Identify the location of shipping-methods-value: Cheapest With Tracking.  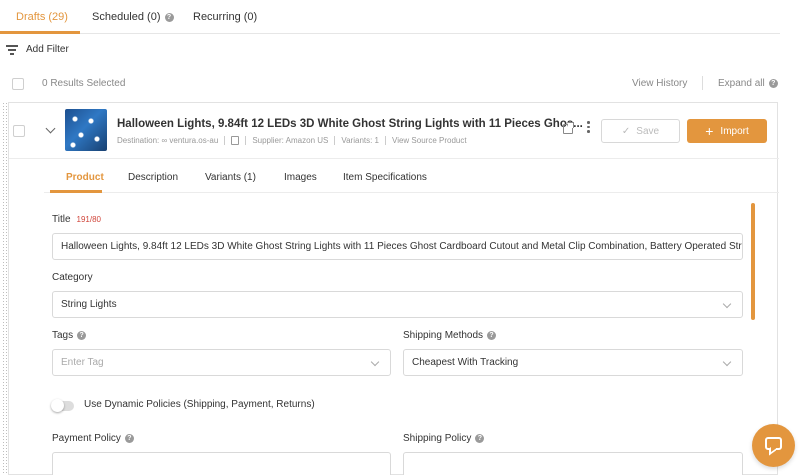
(465, 362).